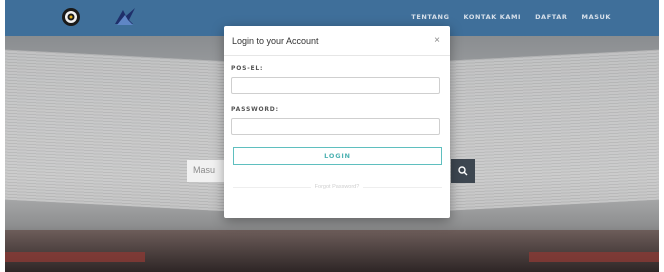 This screenshot has width=664, height=272. Describe the element at coordinates (437, 40) in the screenshot. I see `close-icon: ×` at that location.